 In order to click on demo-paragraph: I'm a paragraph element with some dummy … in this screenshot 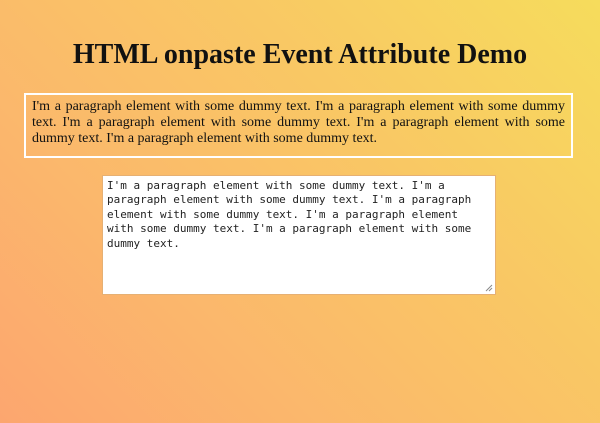, I will do `click(298, 125)`.